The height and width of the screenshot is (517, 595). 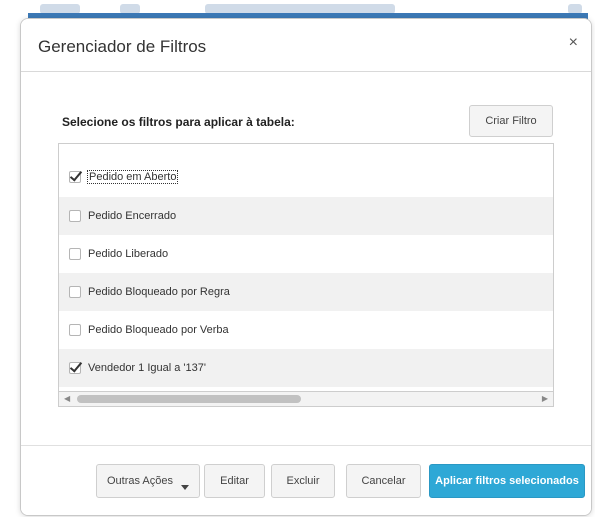 What do you see at coordinates (128, 254) in the screenshot?
I see `filter-label: Pedido Liberado` at bounding box center [128, 254].